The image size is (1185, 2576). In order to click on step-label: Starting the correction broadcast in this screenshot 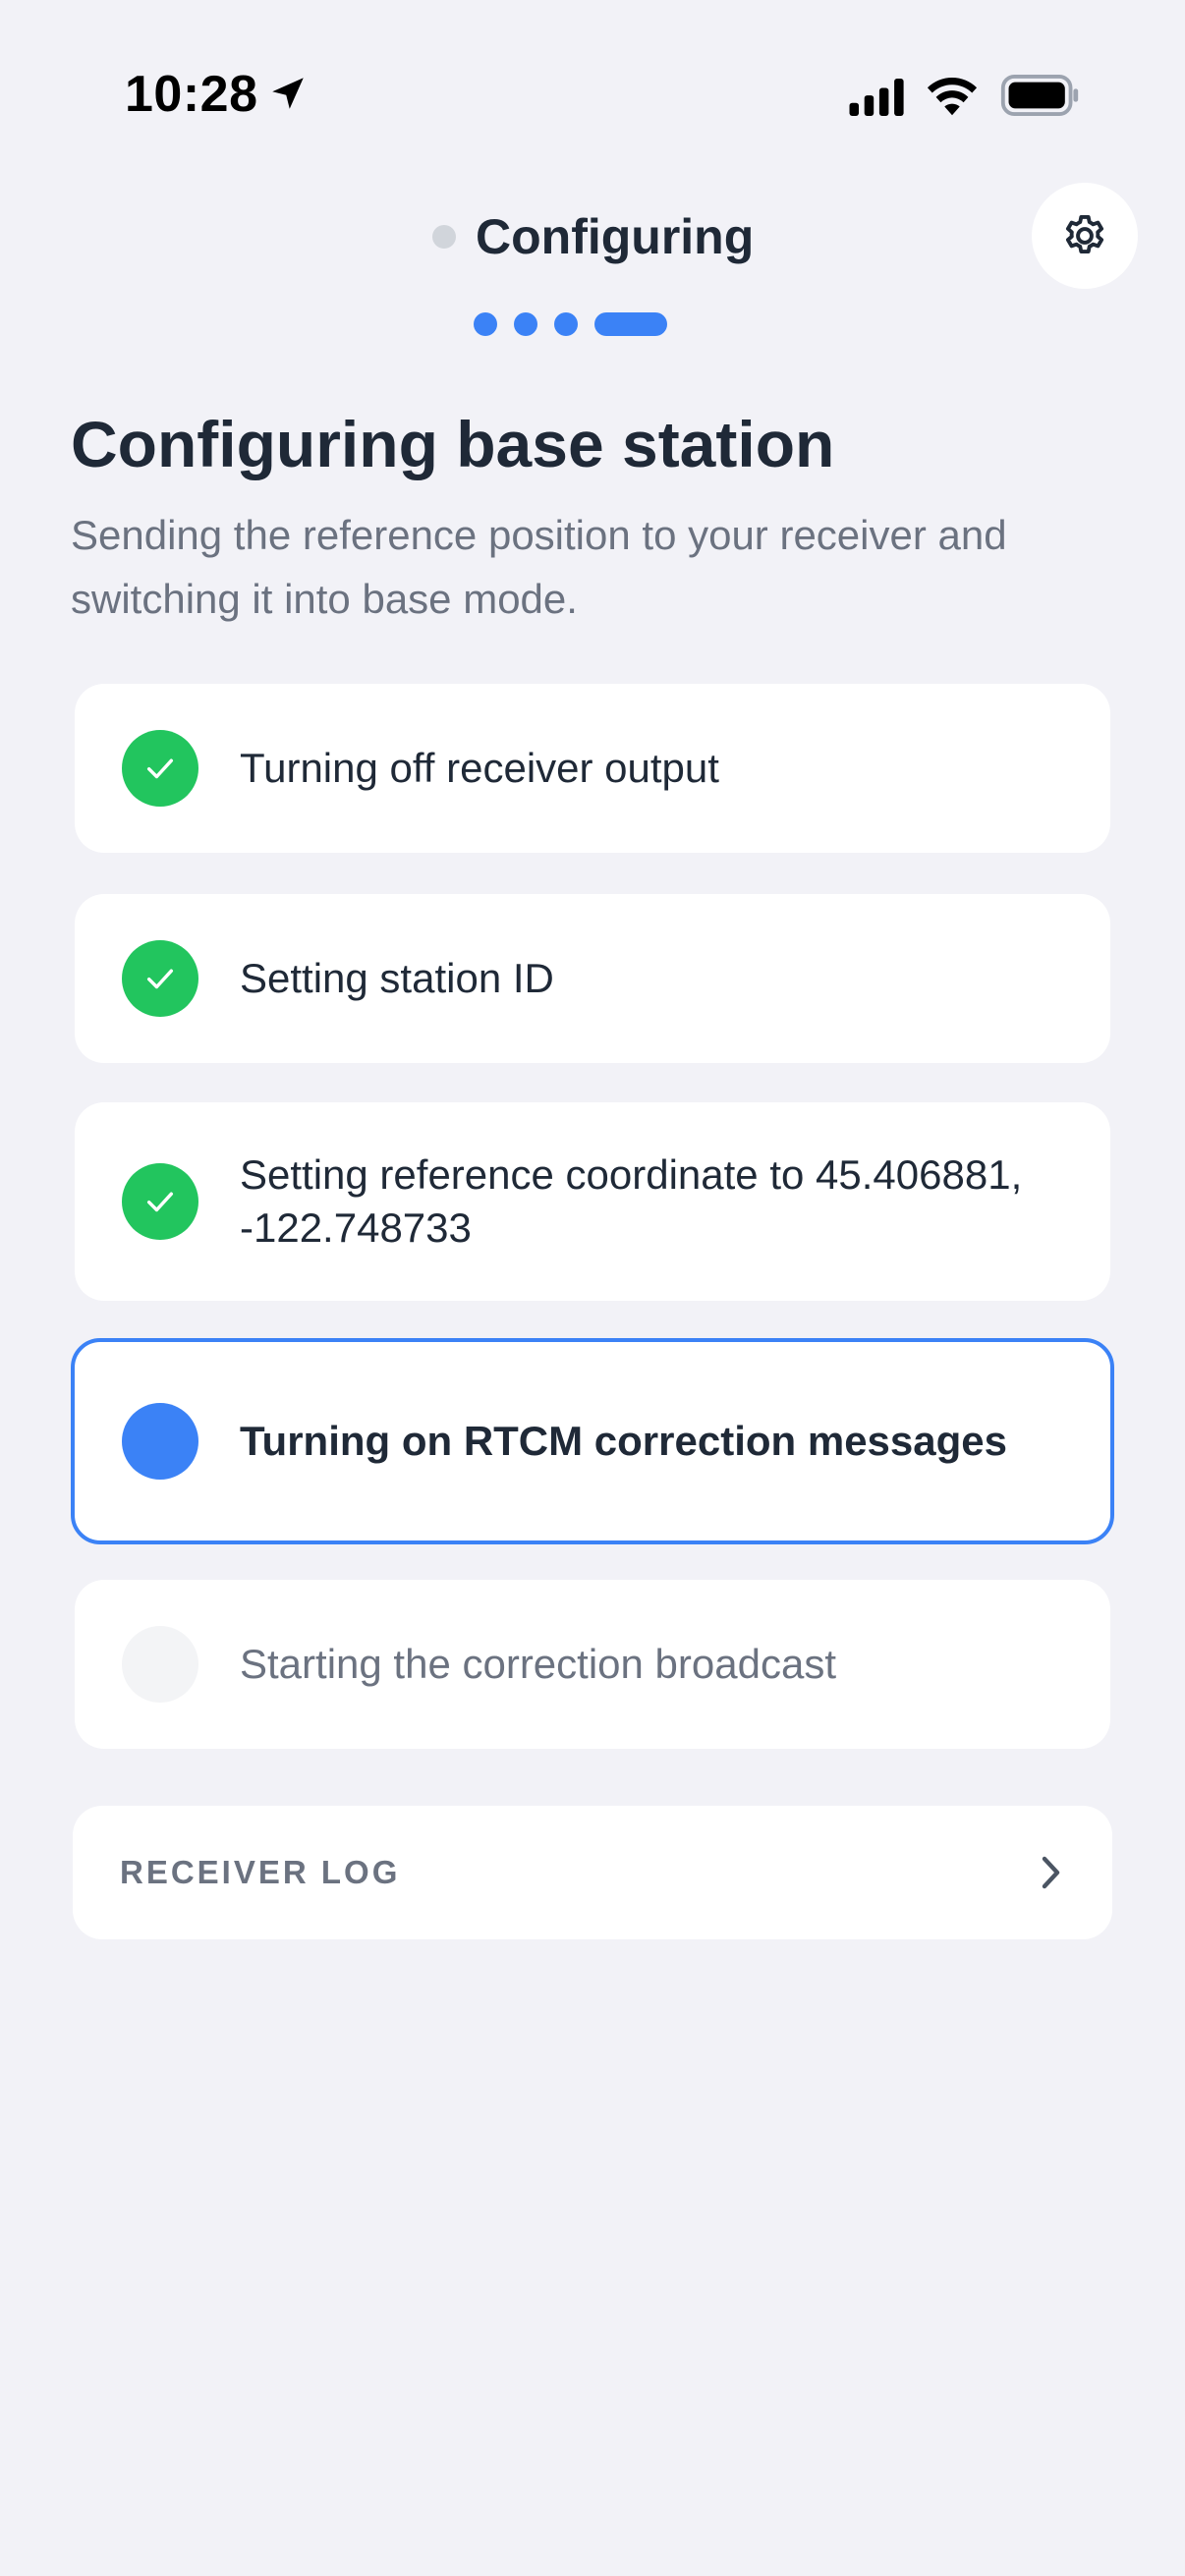, I will do `click(538, 1664)`.